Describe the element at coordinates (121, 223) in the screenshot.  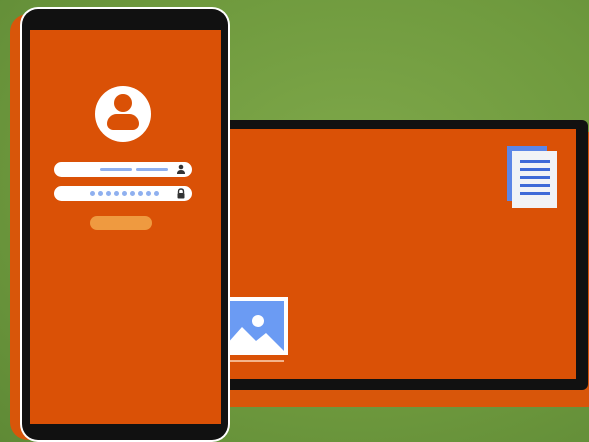
I see `login-button` at that location.